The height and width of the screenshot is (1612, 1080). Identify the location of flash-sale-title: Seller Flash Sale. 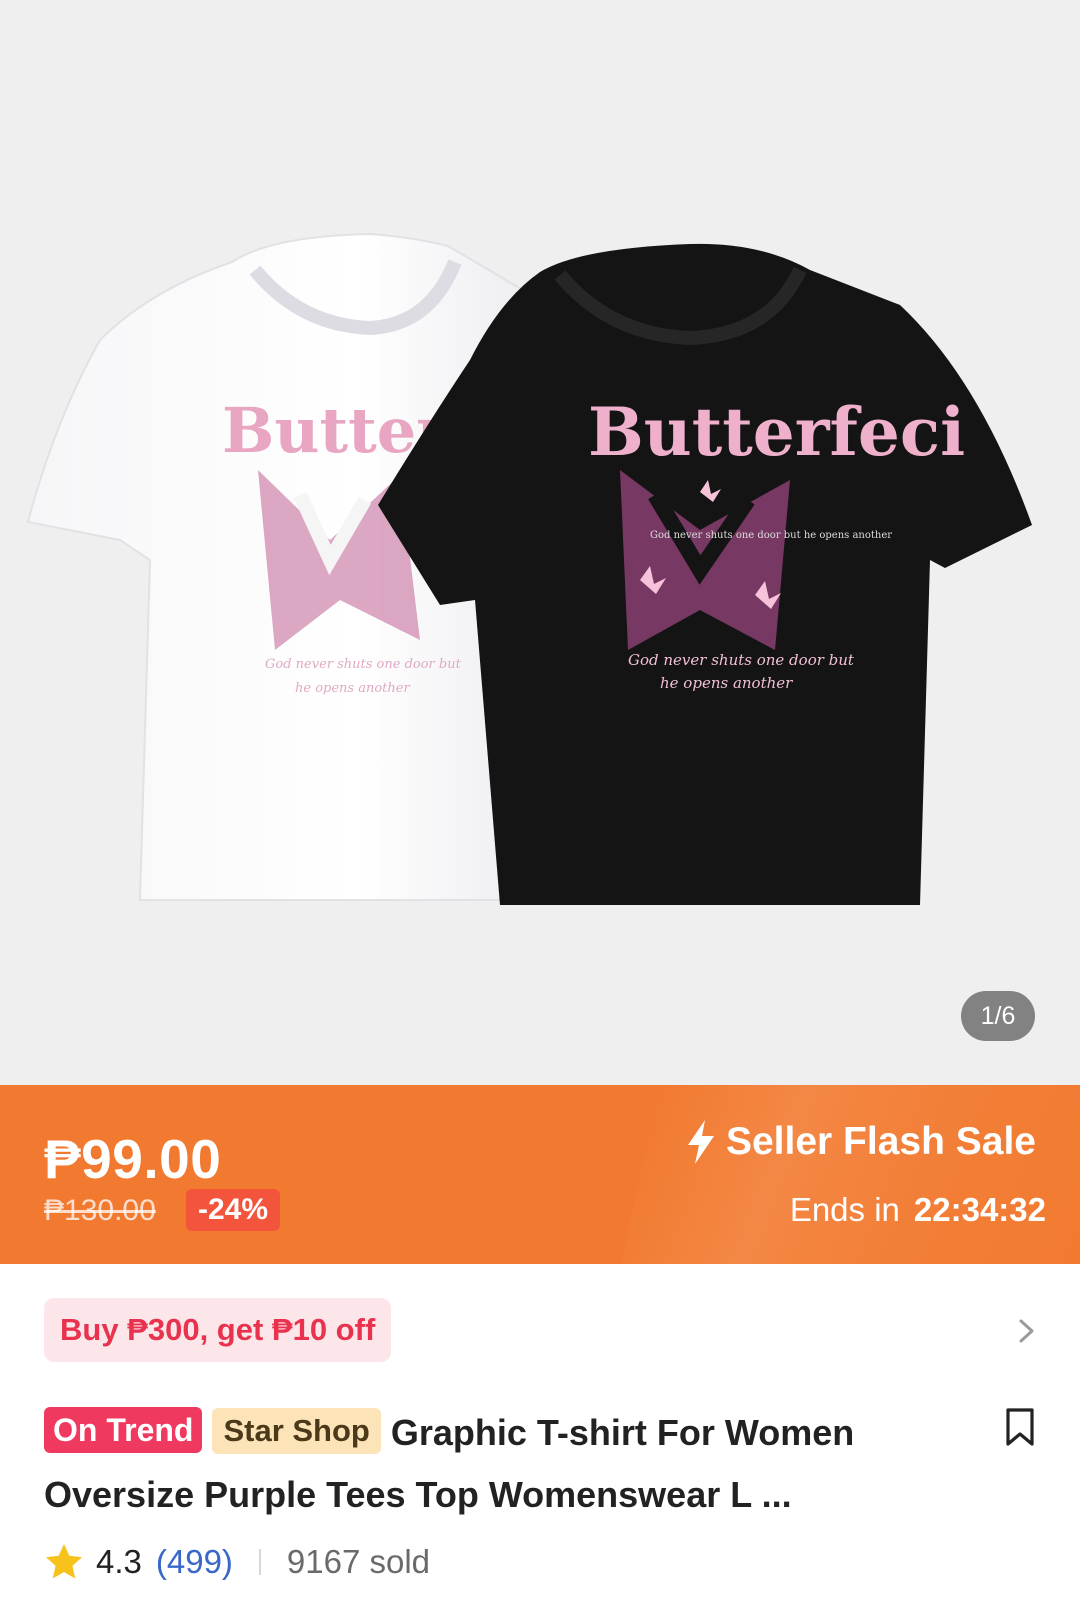
(861, 1142).